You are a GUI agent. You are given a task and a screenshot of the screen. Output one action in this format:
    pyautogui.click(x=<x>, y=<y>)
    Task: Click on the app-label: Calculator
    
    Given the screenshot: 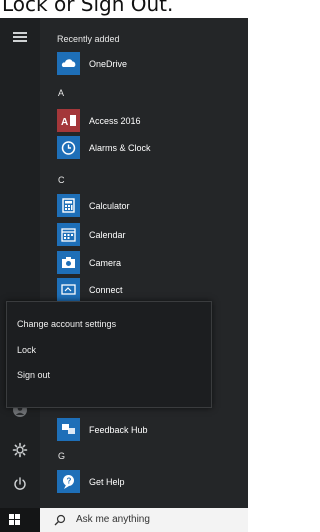 What is the action you would take?
    pyautogui.click(x=109, y=206)
    